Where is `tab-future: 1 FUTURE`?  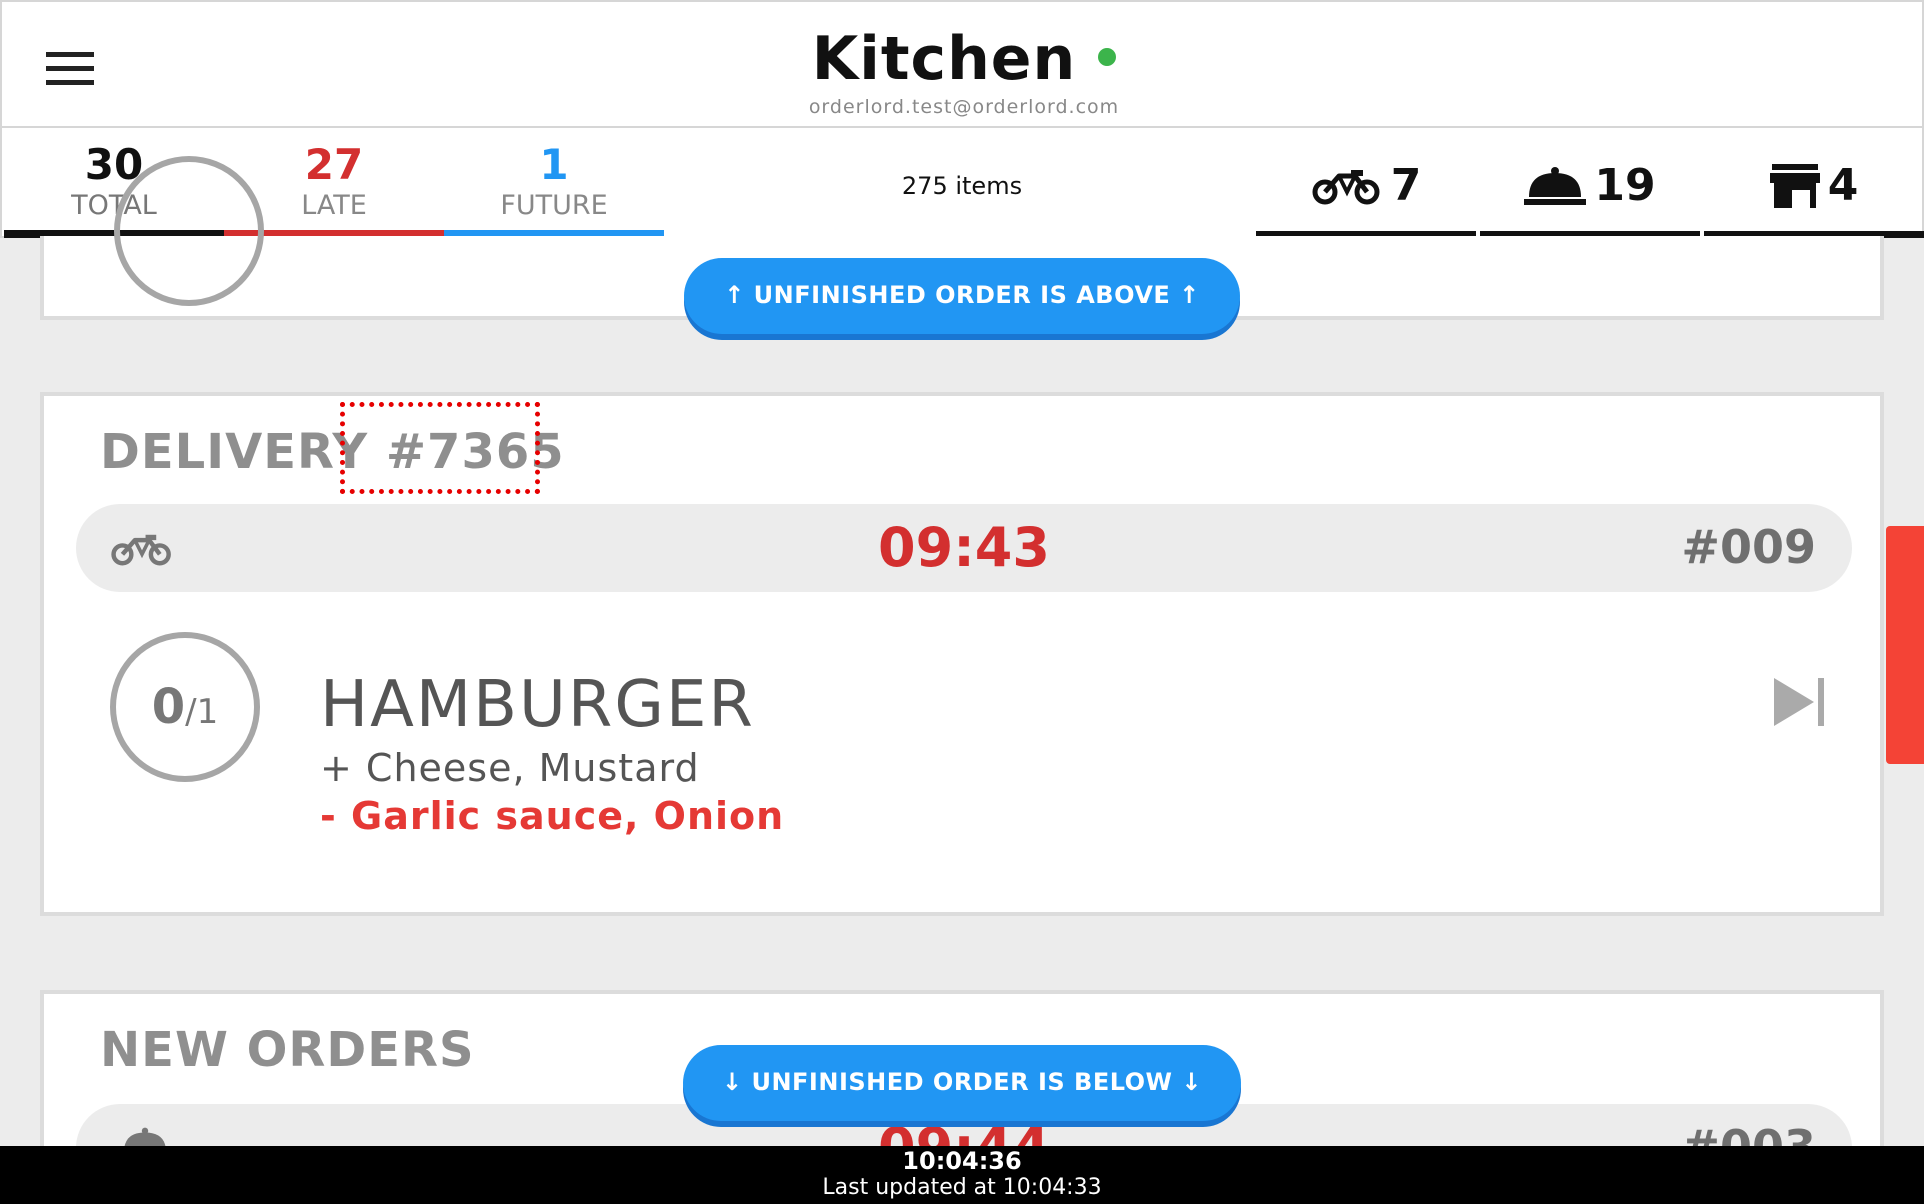 tab-future: 1 FUTURE is located at coordinates (554, 183).